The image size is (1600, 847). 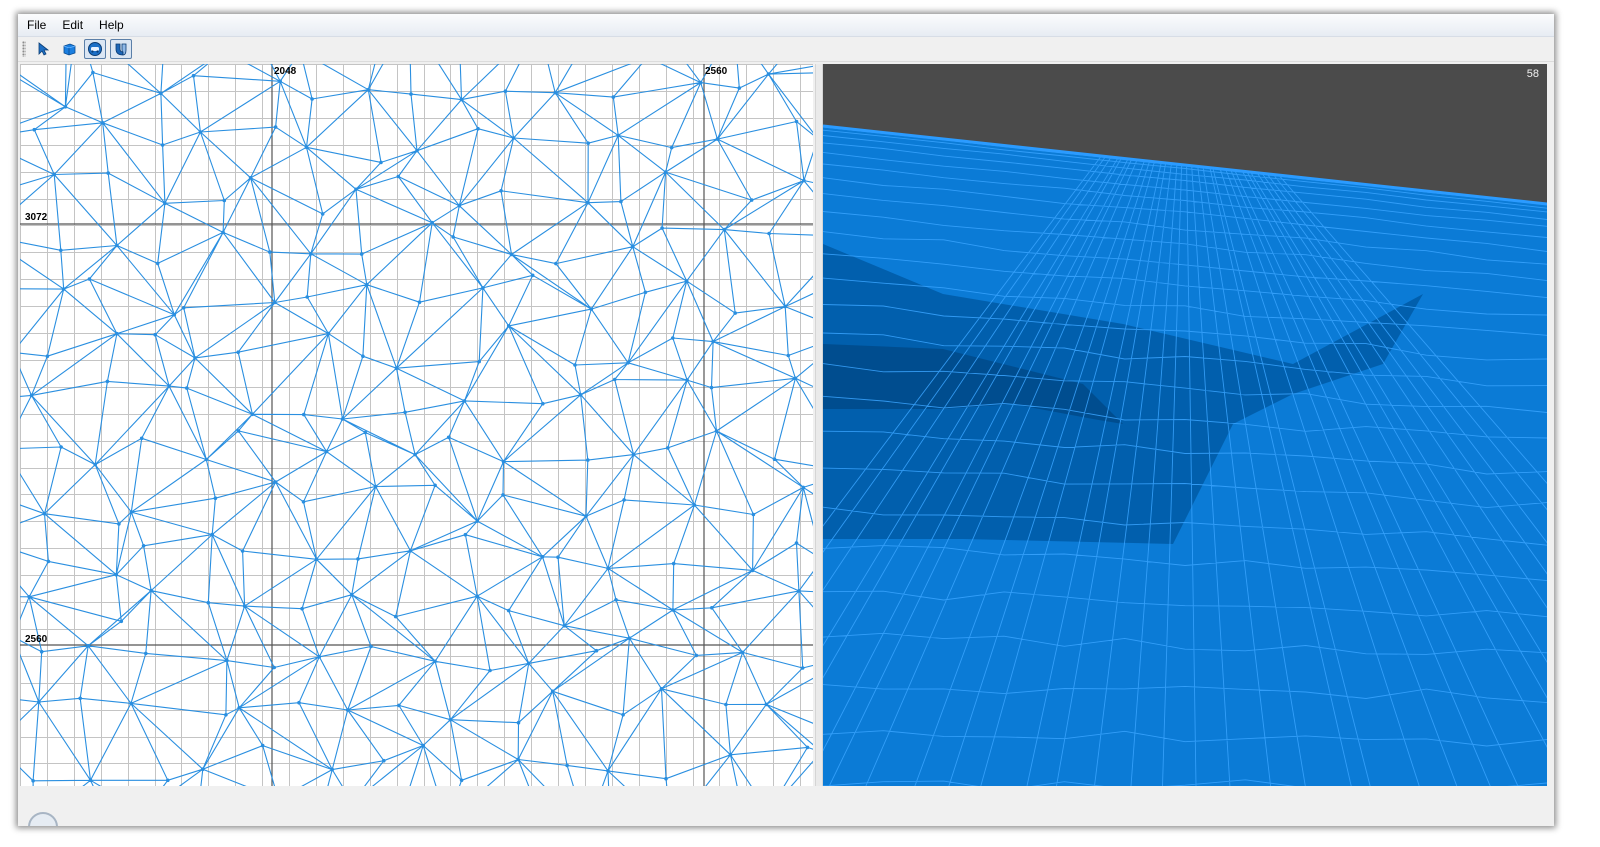 I want to click on 3d-view-button, so click(x=69, y=49).